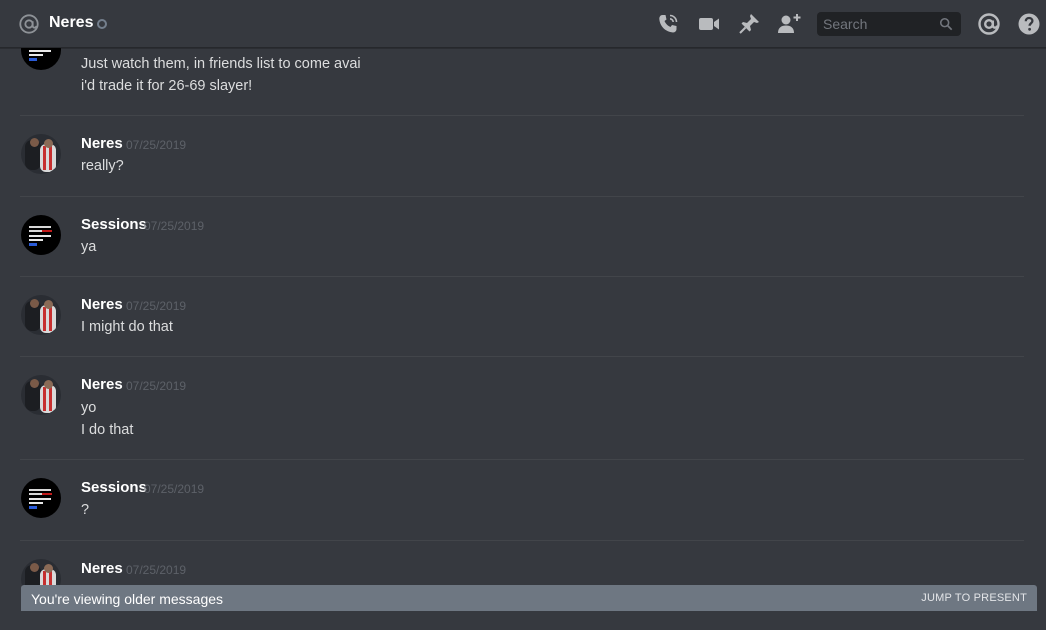 This screenshot has height=630, width=1046. Describe the element at coordinates (102, 166) in the screenshot. I see `message-text: really?` at that location.